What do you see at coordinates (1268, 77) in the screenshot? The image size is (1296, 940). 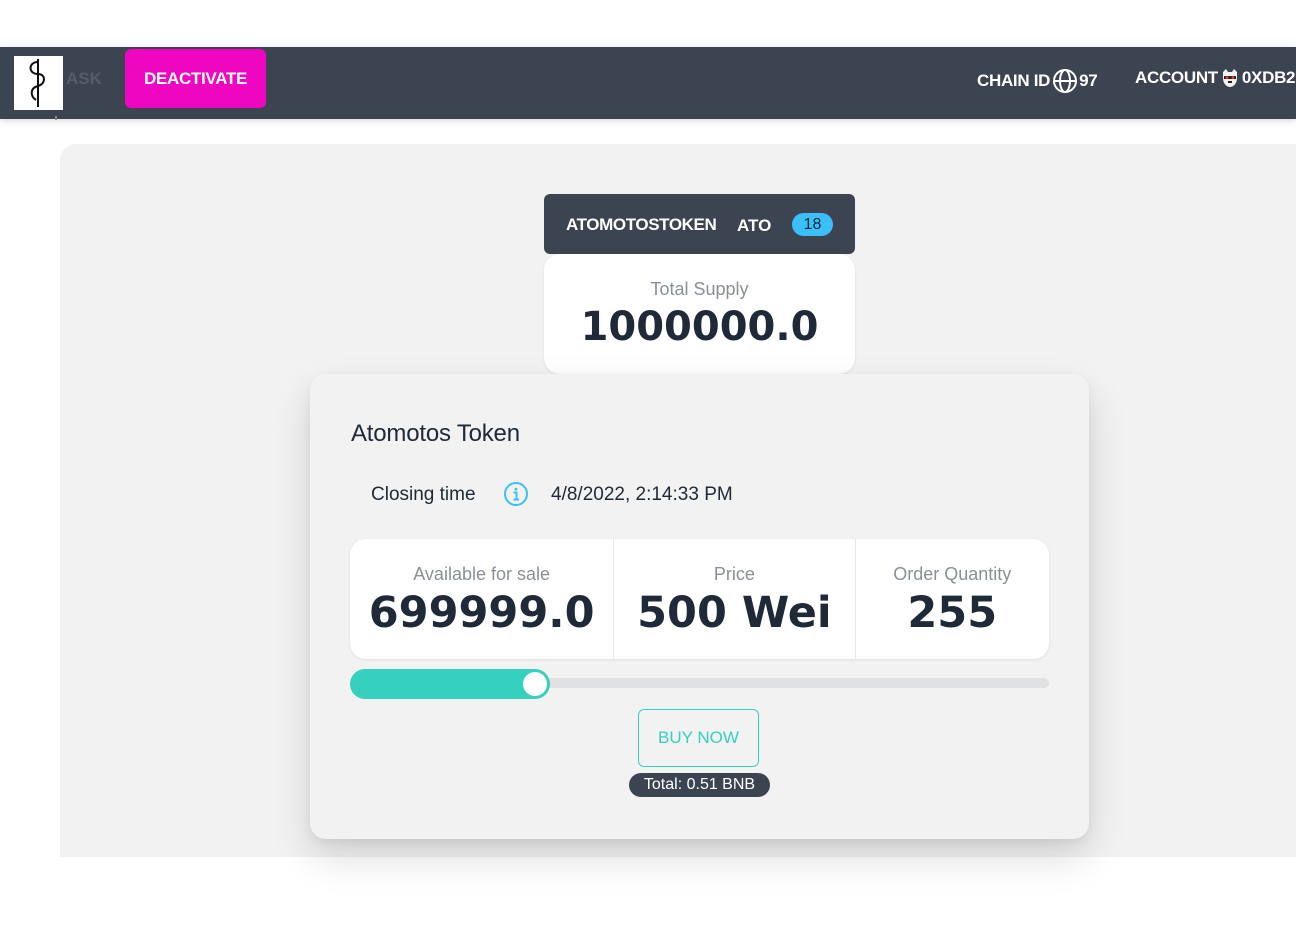 I see `account-address: 0XDB2F` at bounding box center [1268, 77].